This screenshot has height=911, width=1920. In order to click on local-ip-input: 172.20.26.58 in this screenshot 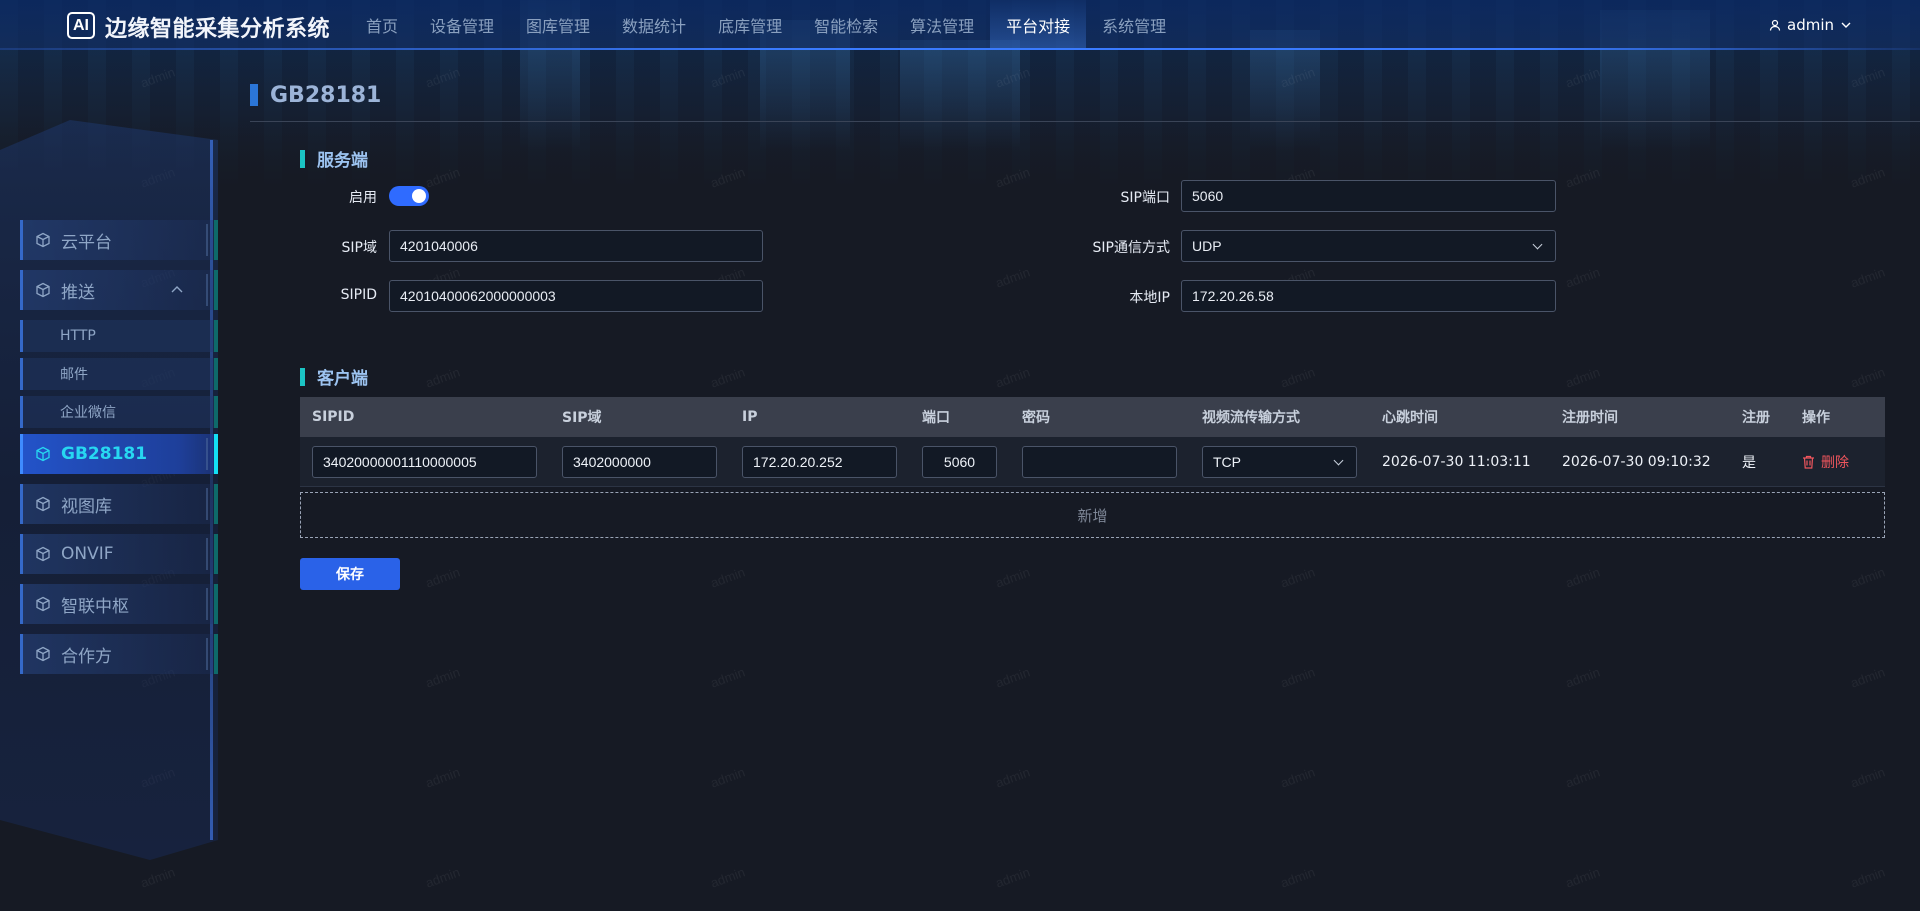, I will do `click(1368, 296)`.